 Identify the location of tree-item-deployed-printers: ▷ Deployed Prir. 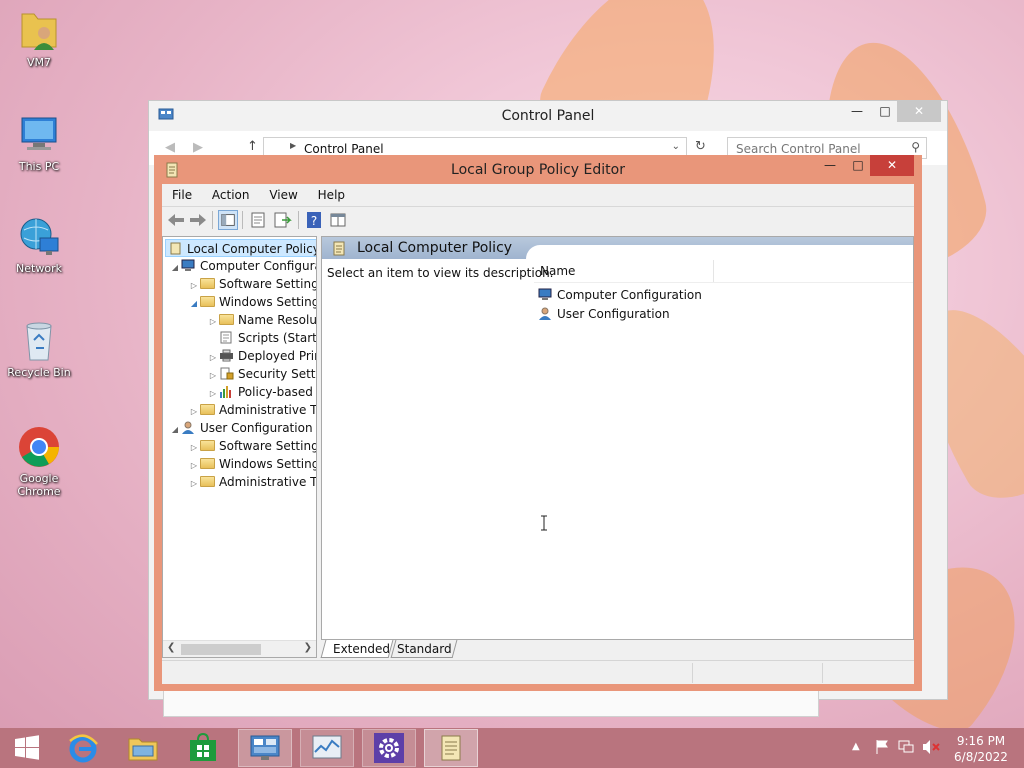
(262, 356).